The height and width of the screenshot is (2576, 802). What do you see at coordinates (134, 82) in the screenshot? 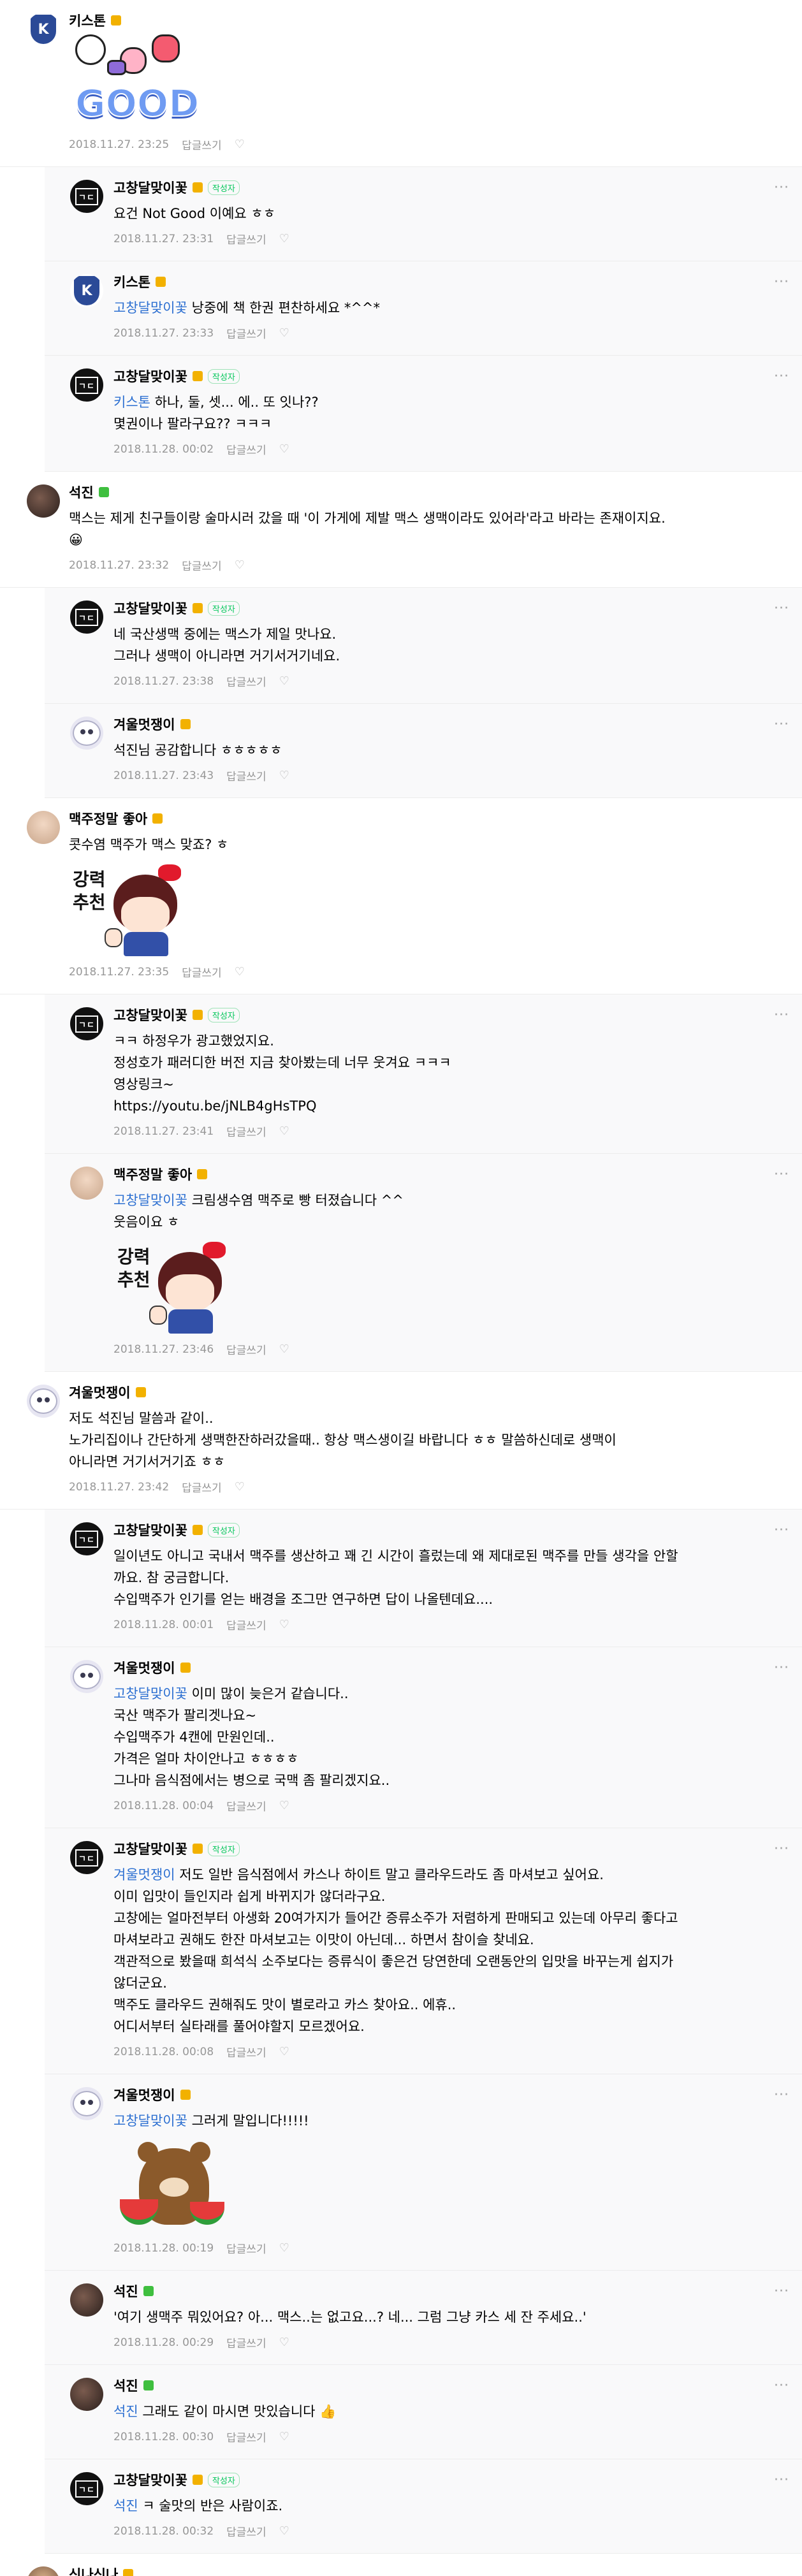
I see `good-sticker-image: GOOD` at bounding box center [134, 82].